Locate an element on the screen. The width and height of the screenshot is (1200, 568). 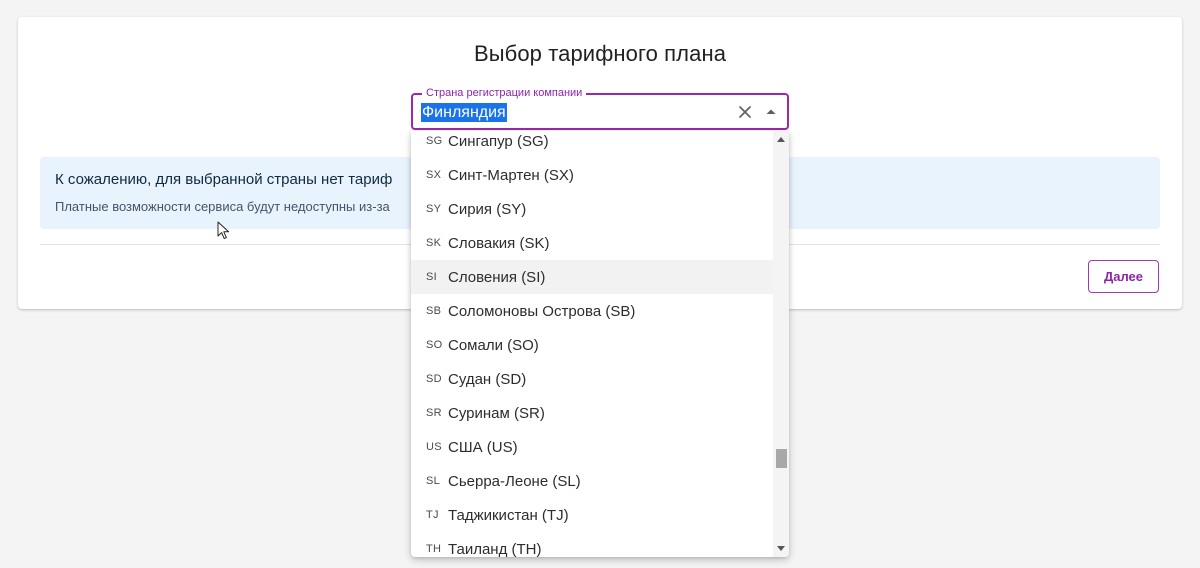
scroll-down-arrow-icon is located at coordinates (781, 548).